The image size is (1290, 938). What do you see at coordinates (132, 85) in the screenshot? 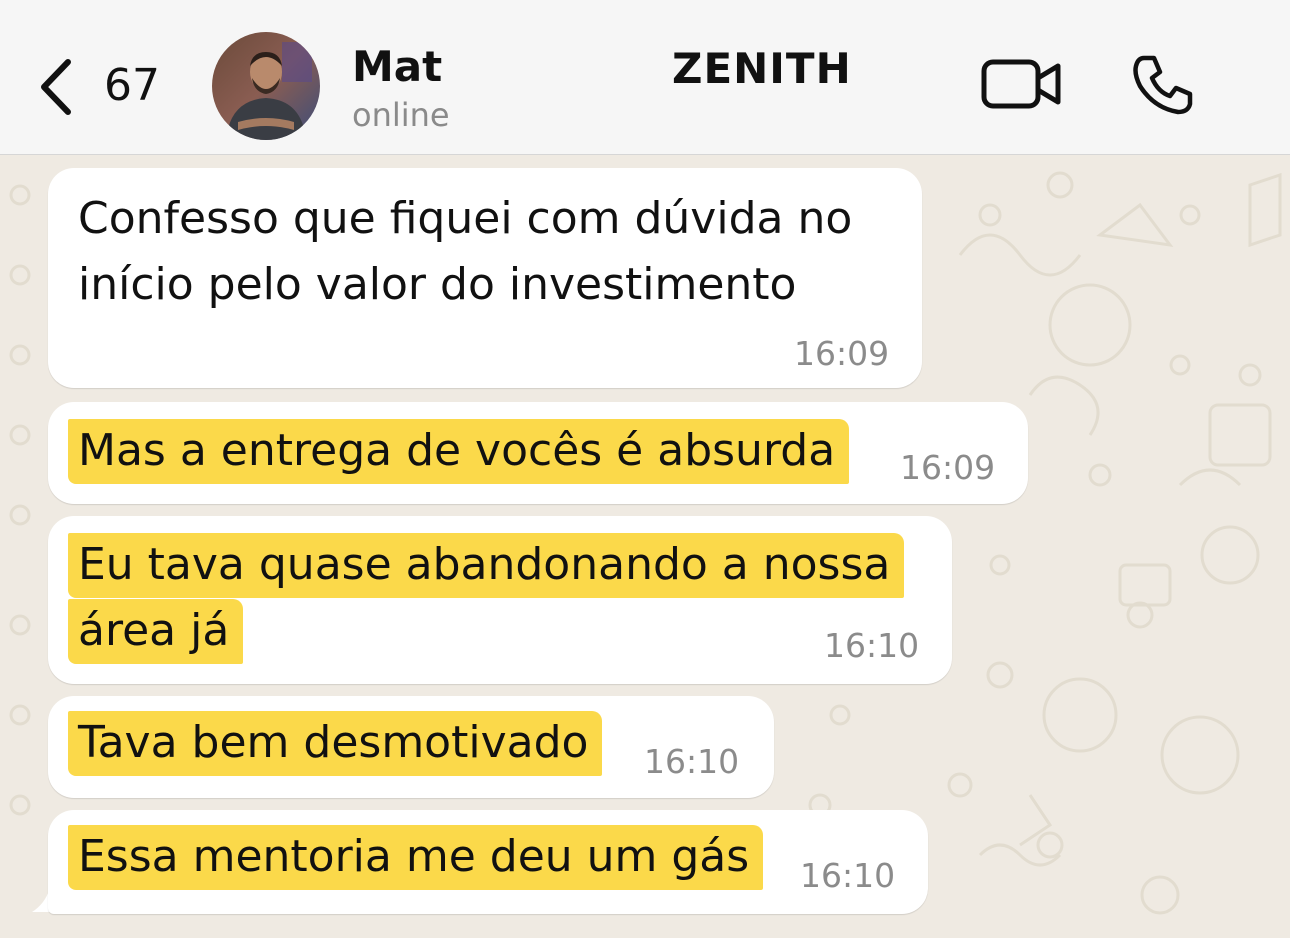
I see `unread-count: 67` at bounding box center [132, 85].